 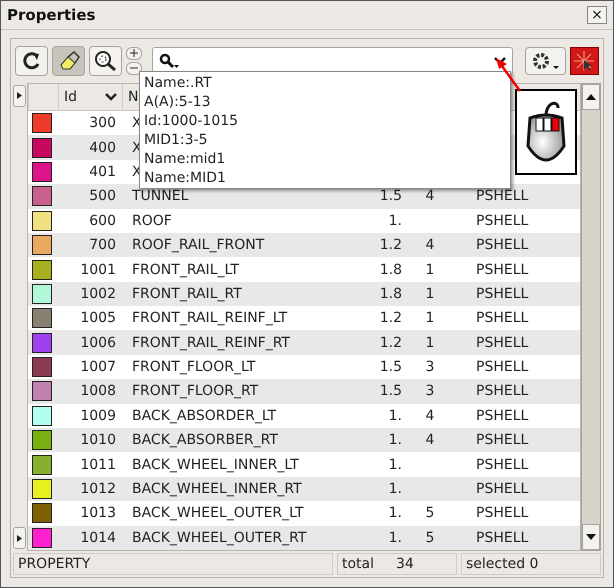 I want to click on refresh-icon, so click(x=32, y=60).